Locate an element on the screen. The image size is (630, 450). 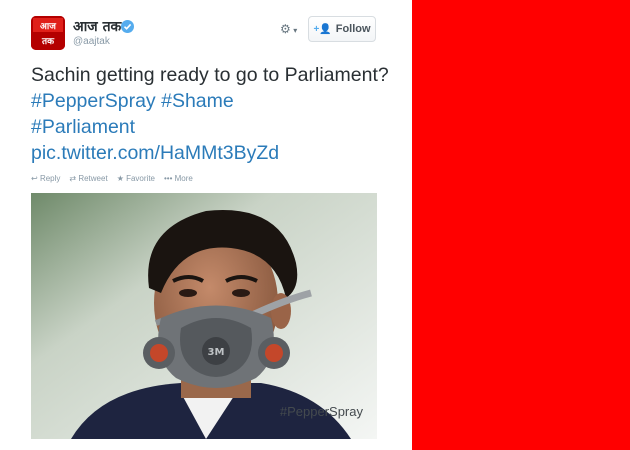
svg-text: आज is located at coordinates (48, 27).